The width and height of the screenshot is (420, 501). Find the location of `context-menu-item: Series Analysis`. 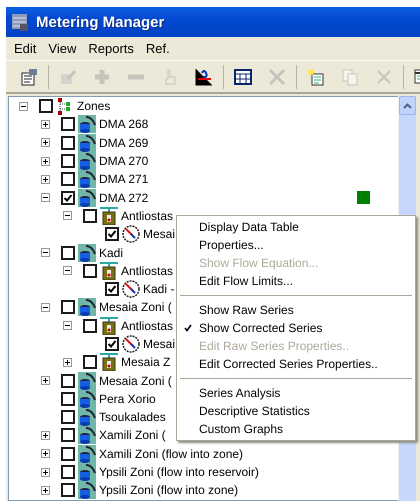

context-menu-item: Series Analysis is located at coordinates (296, 393).